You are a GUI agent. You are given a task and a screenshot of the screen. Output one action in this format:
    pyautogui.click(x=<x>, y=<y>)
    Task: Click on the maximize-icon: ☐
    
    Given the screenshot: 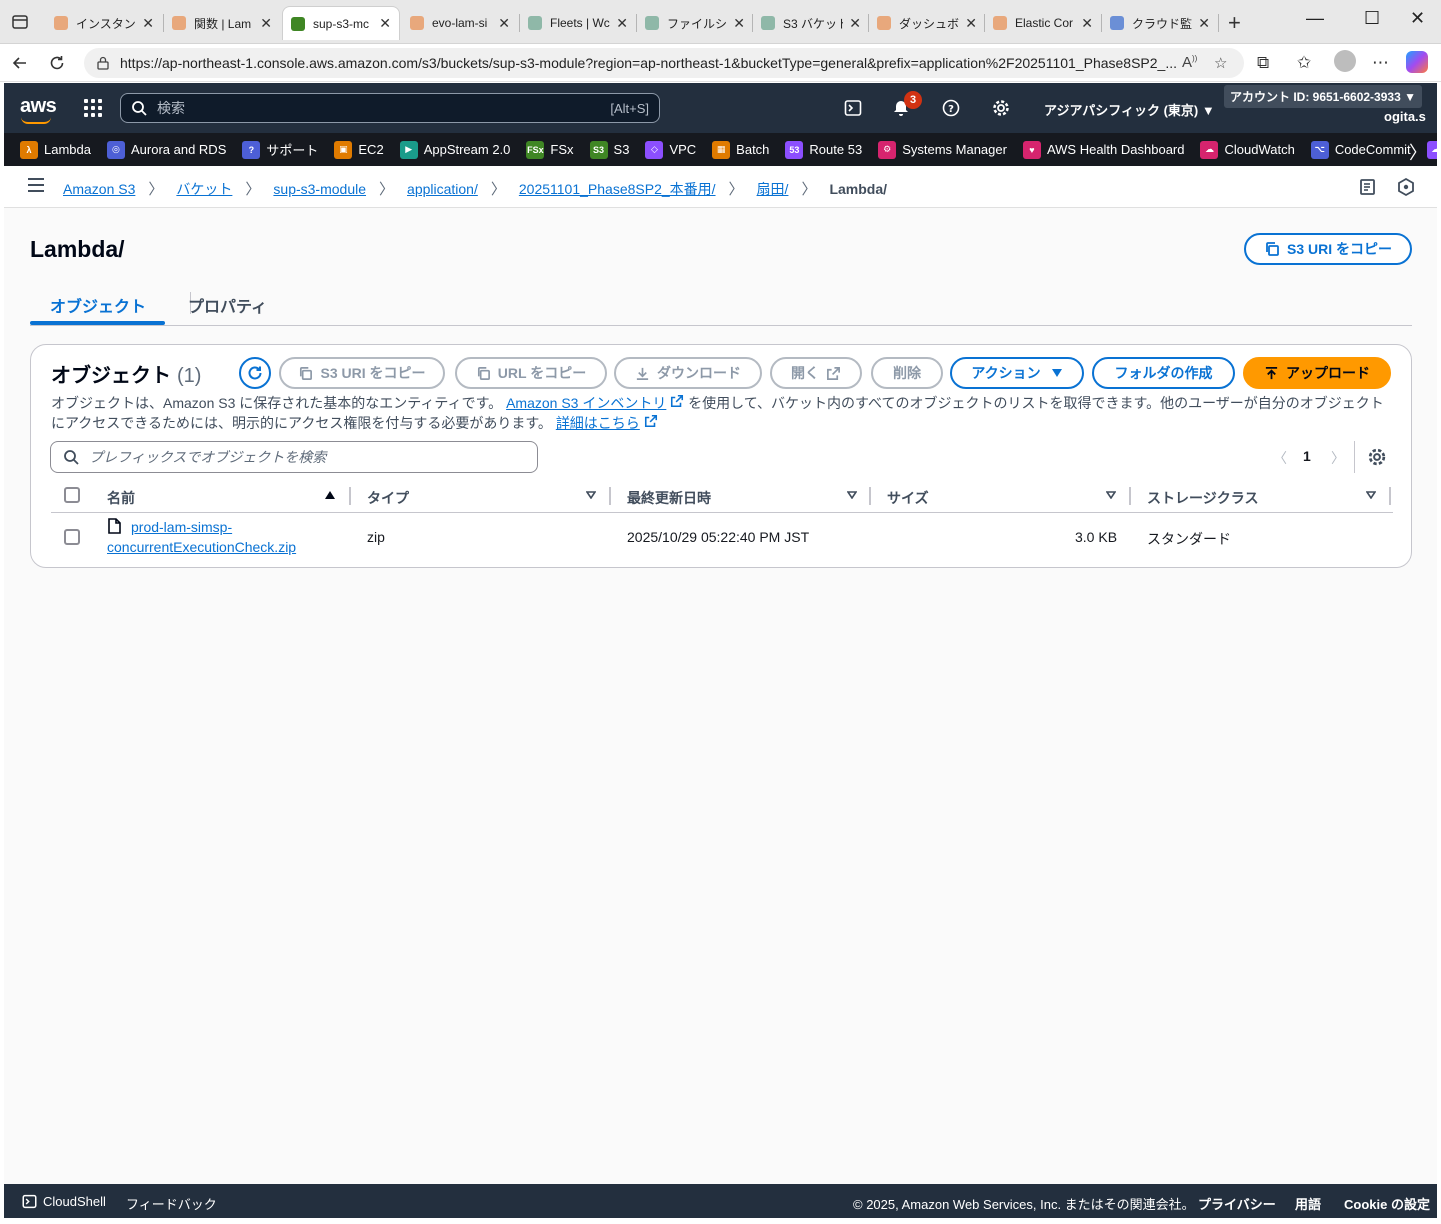 What is the action you would take?
    pyautogui.click(x=1372, y=18)
    